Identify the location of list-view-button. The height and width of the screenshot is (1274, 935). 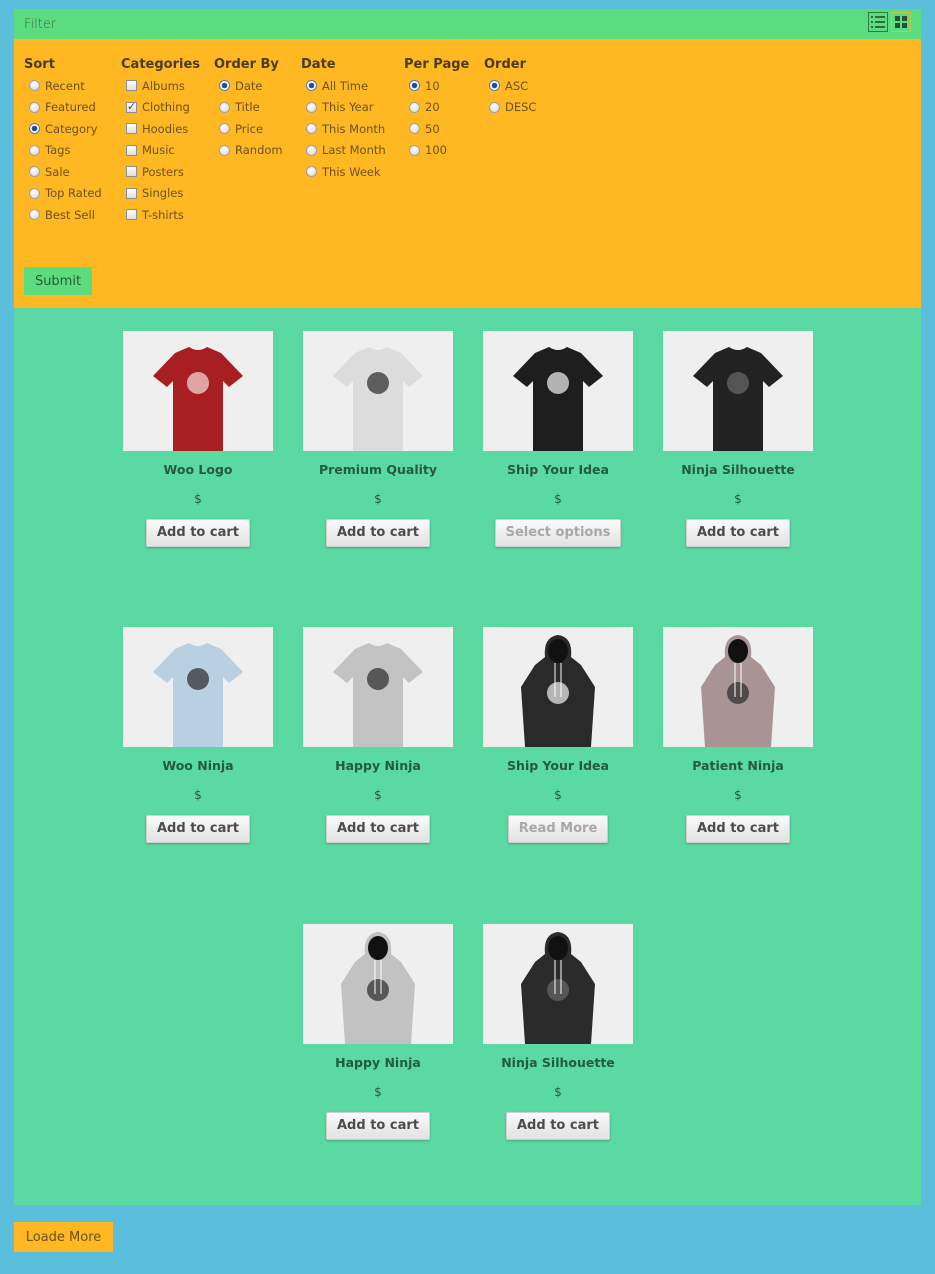
(878, 22).